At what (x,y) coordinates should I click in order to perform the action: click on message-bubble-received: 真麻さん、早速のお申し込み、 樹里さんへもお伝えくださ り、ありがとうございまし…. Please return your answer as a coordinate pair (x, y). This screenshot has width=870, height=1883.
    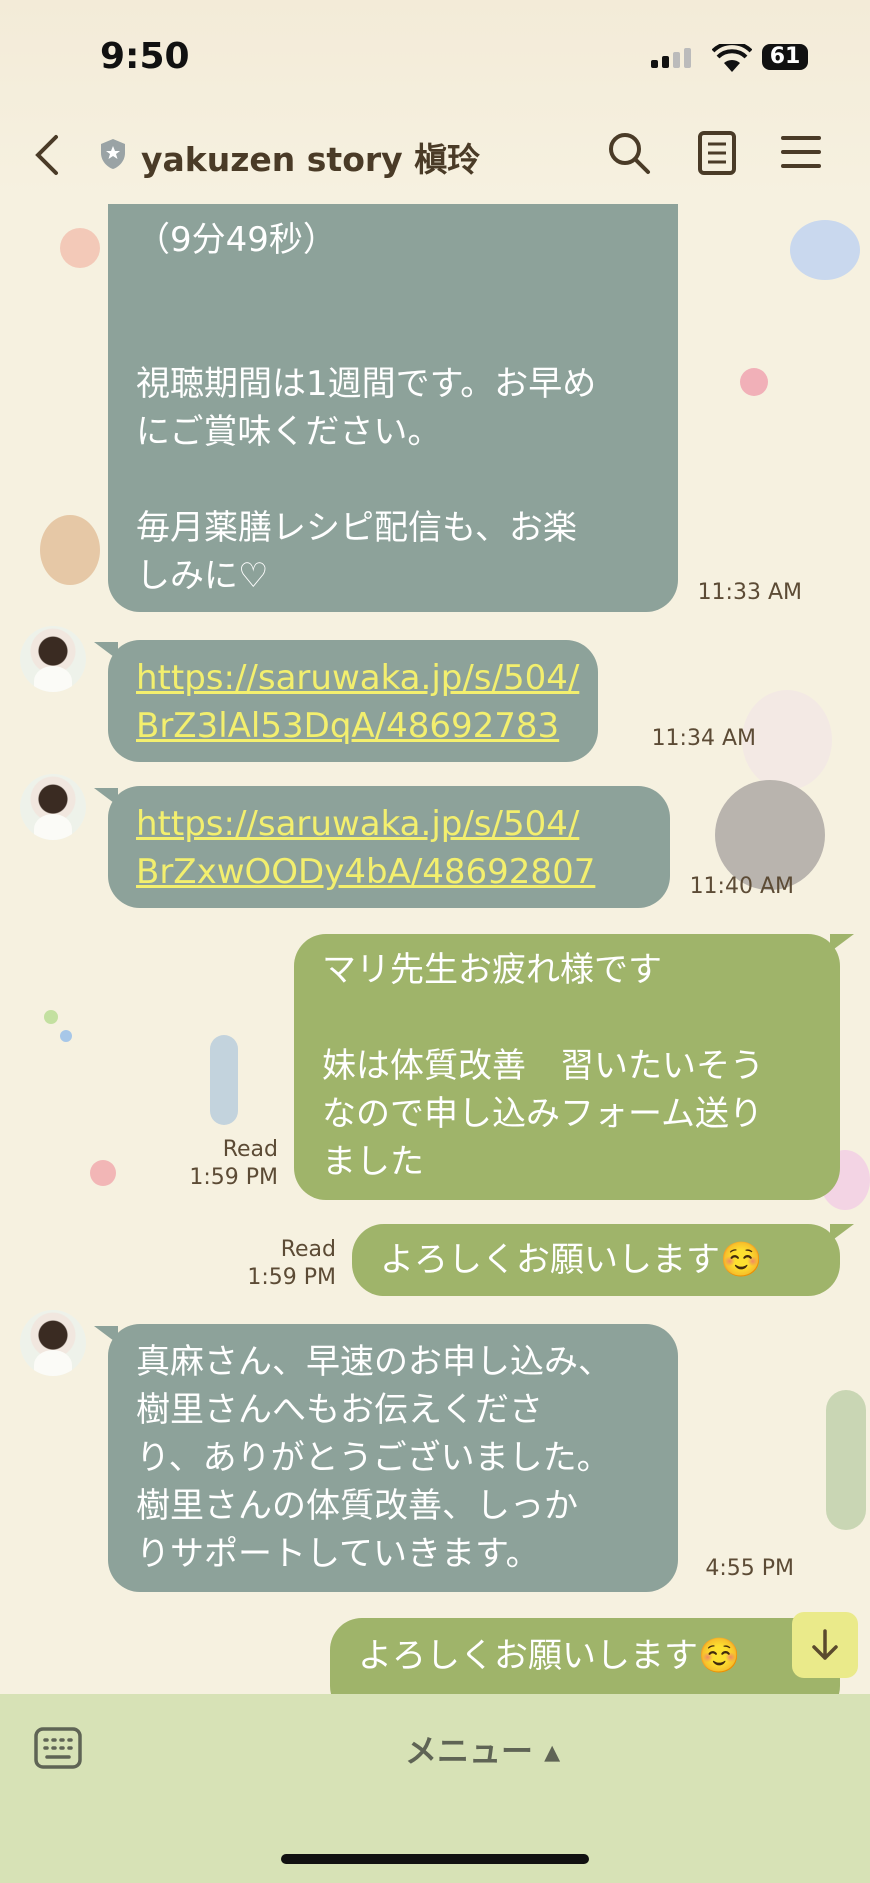
    Looking at the image, I should click on (393, 1458).